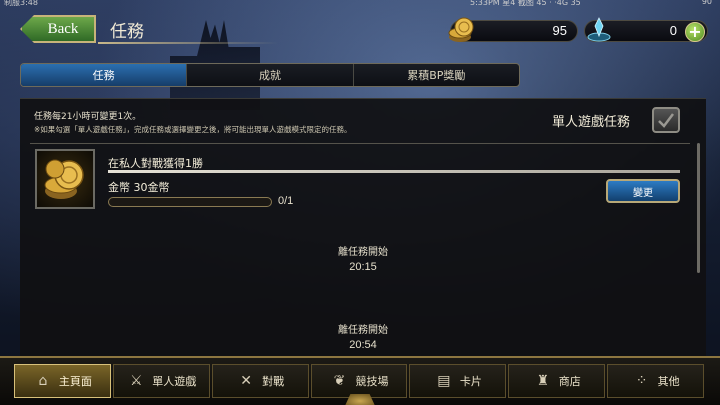 This screenshot has width=720, height=405. I want to click on title-underline, so click(188, 43).